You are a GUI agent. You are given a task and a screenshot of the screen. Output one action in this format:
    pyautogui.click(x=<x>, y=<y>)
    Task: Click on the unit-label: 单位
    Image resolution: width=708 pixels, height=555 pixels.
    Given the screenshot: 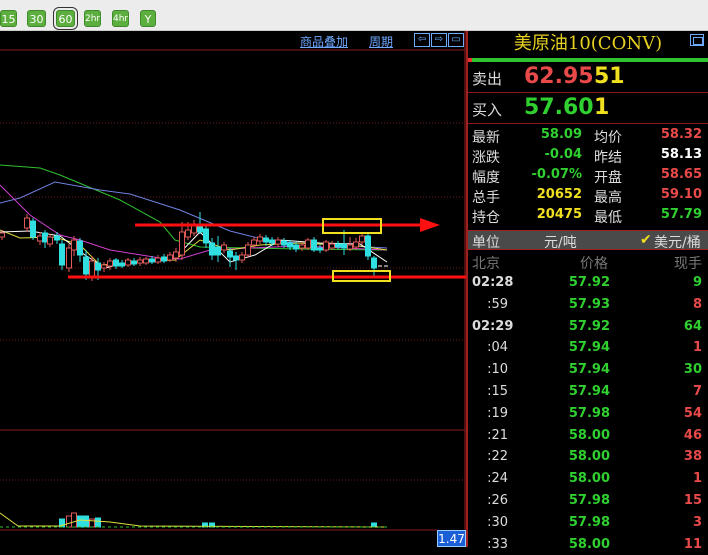 What is the action you would take?
    pyautogui.click(x=486, y=243)
    